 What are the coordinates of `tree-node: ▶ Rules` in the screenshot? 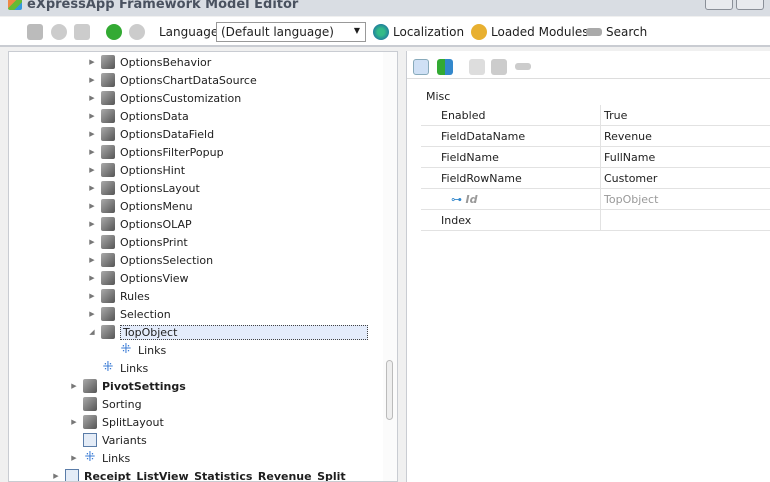 It's located at (118, 296).